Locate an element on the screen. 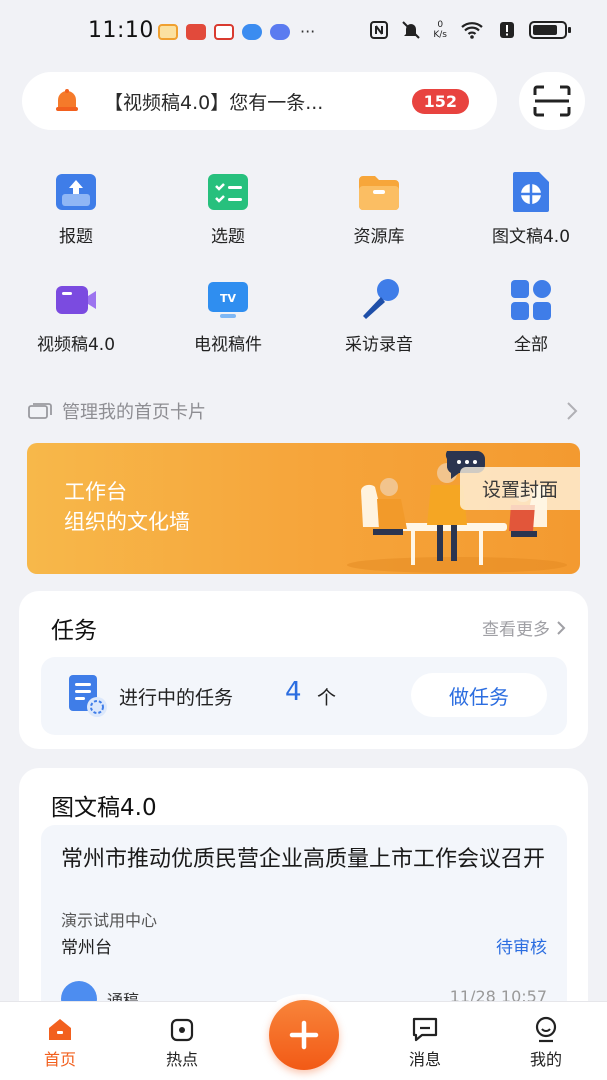 The image size is (607, 1080). network-speed: 0 K/s is located at coordinates (440, 30).